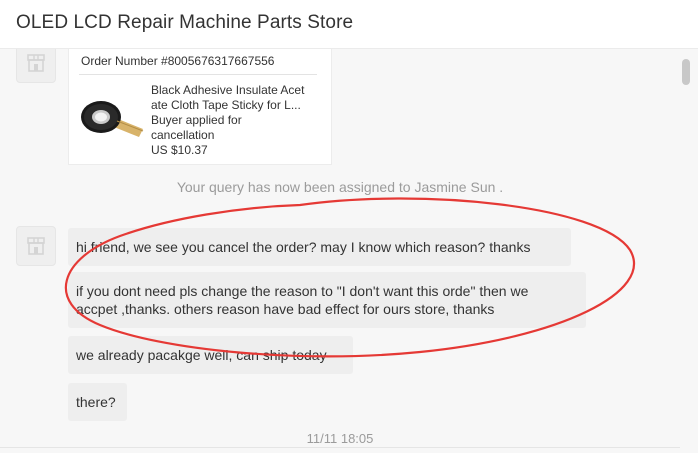 Image resolution: width=698 pixels, height=453 pixels. What do you see at coordinates (183, 135) in the screenshot?
I see `order-status-line: cancellation` at bounding box center [183, 135].